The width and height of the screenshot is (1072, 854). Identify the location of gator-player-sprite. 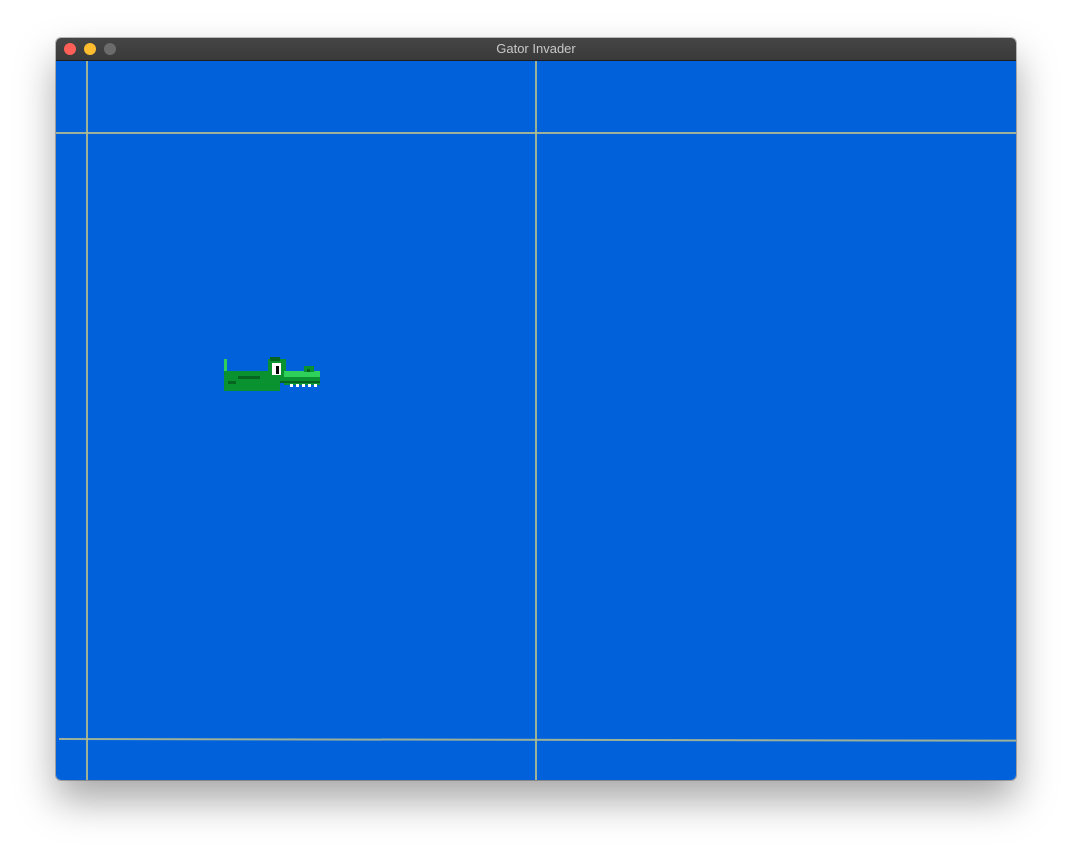
(272, 374).